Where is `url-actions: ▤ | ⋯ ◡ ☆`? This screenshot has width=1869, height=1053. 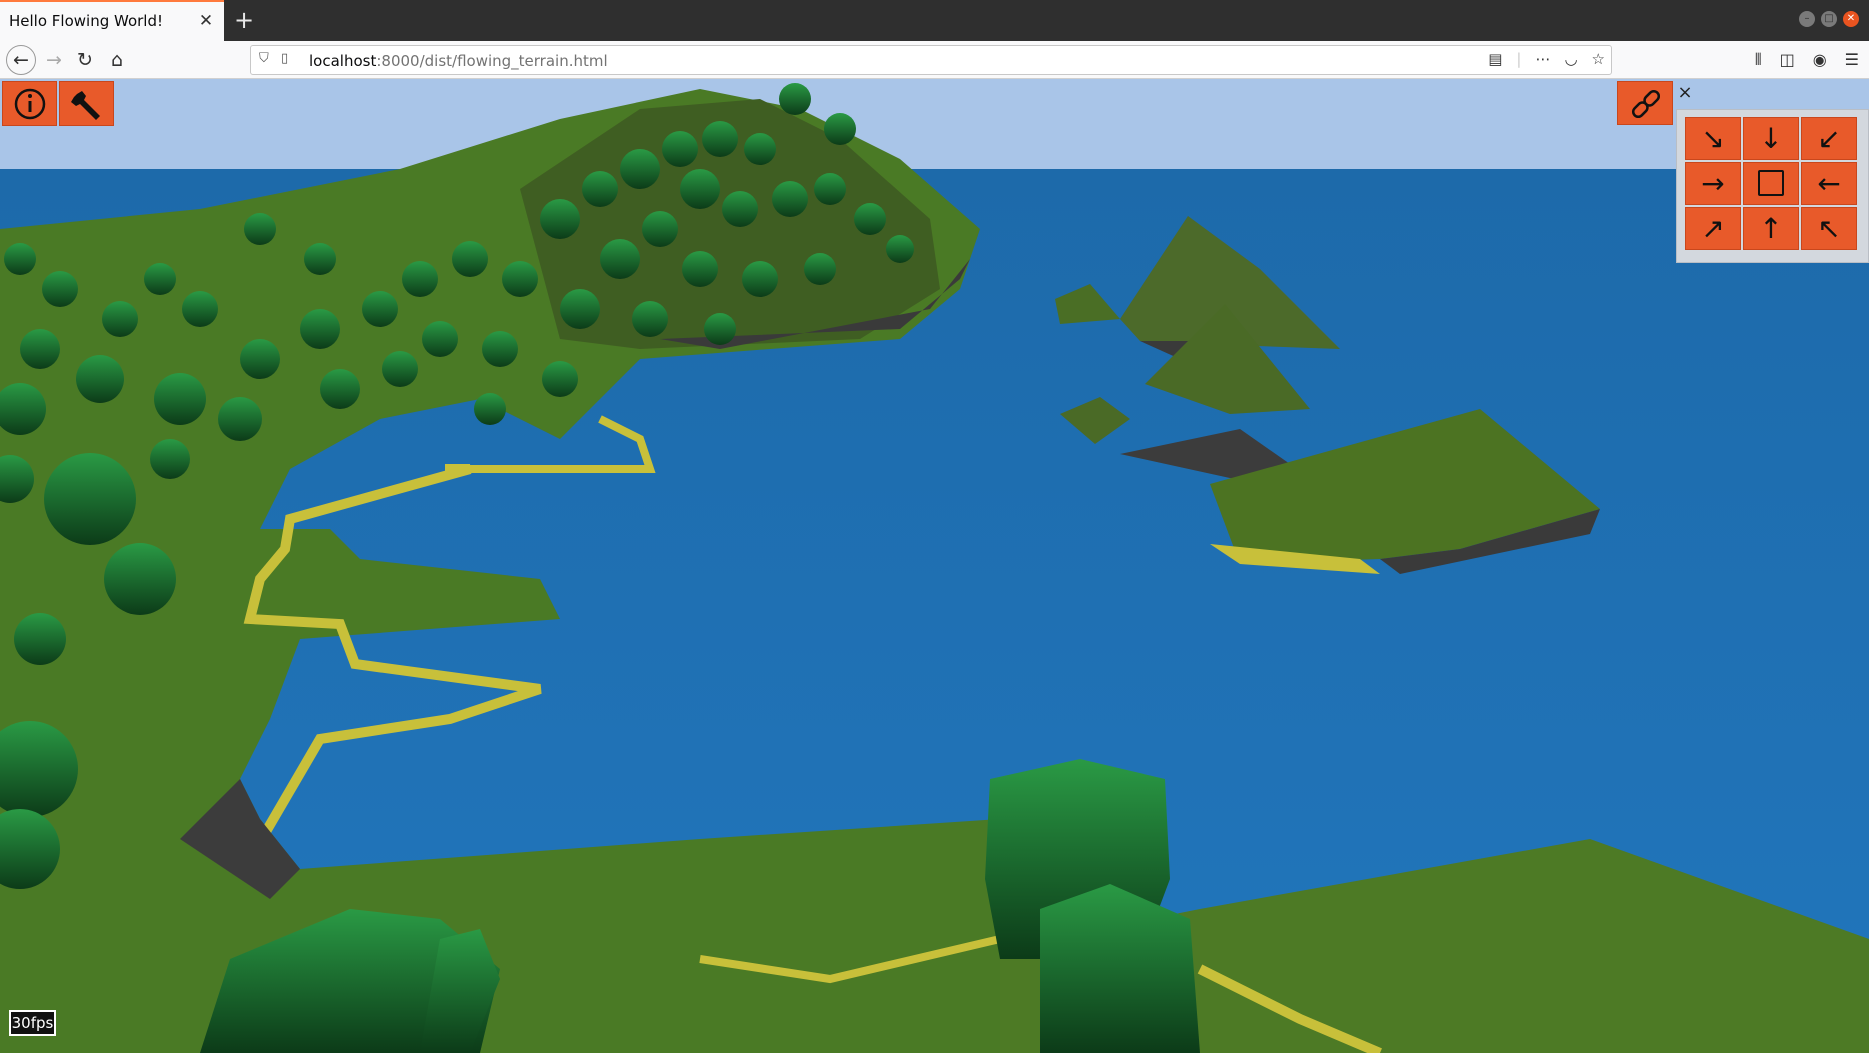
url-actions: ▤ | ⋯ ◡ ☆ is located at coordinates (1546, 59).